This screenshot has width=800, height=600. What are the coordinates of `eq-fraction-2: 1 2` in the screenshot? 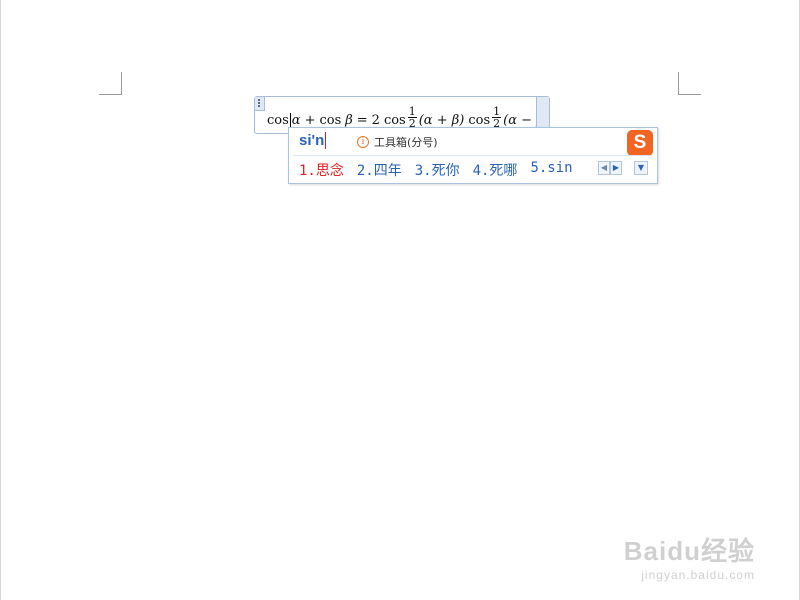 It's located at (497, 117).